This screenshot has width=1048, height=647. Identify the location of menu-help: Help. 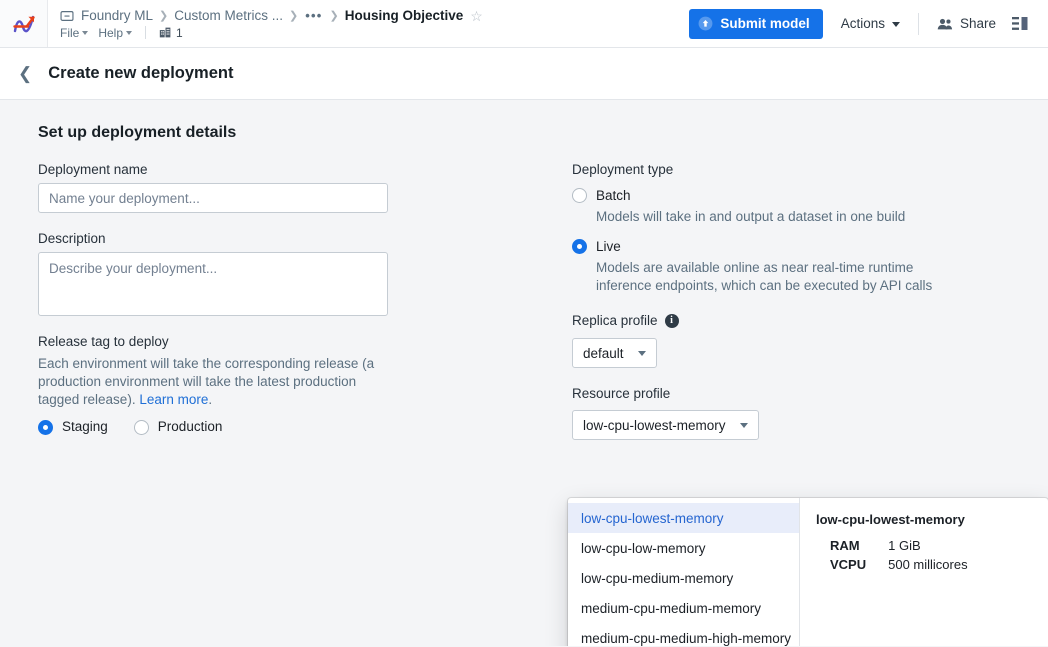
(115, 32).